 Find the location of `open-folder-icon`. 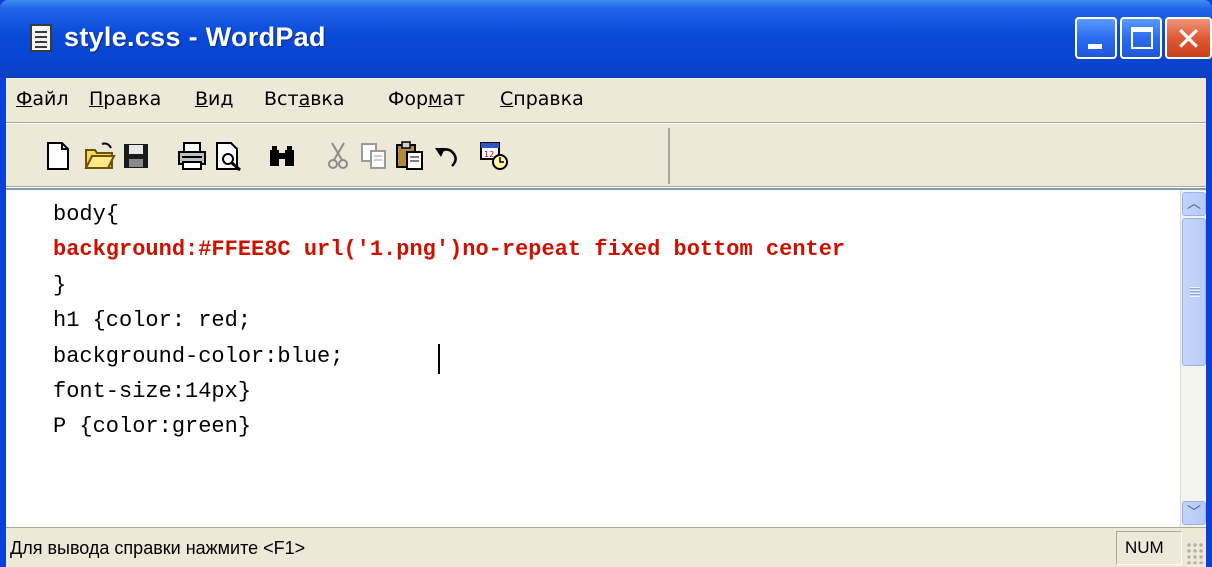

open-folder-icon is located at coordinates (100, 156).